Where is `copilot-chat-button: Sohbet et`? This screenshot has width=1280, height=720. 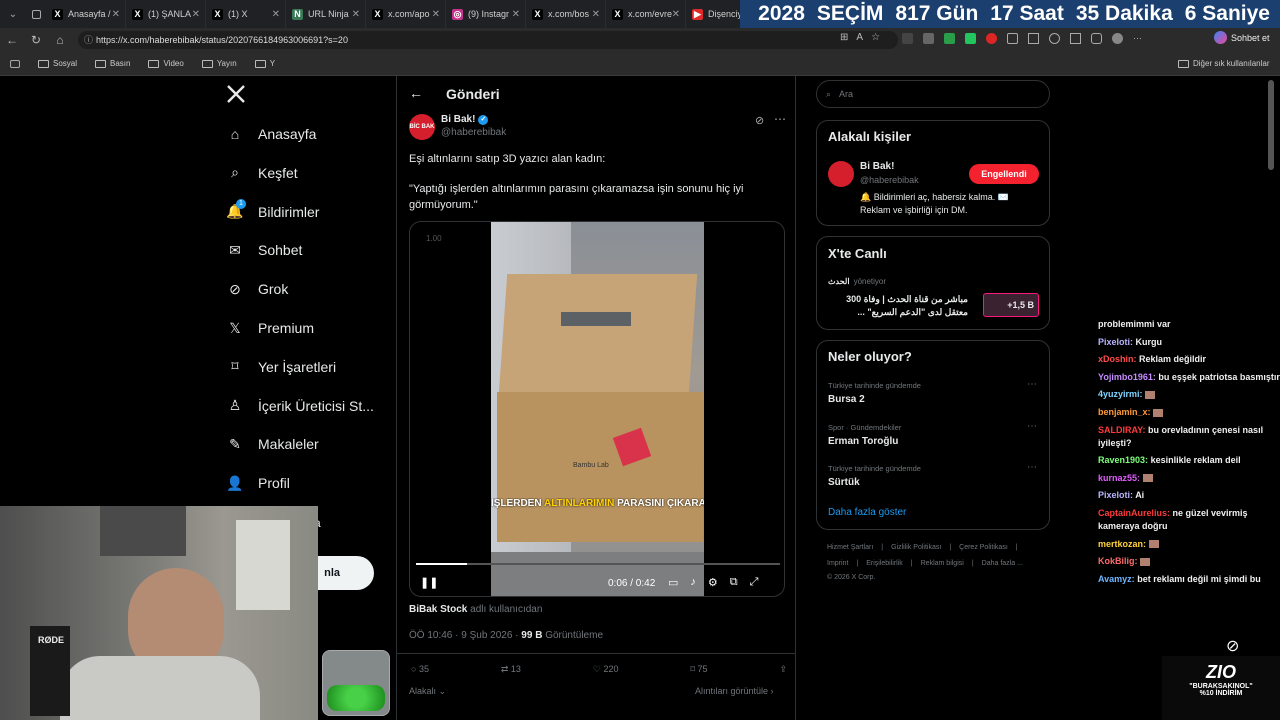 copilot-chat-button: Sohbet et is located at coordinates (1242, 37).